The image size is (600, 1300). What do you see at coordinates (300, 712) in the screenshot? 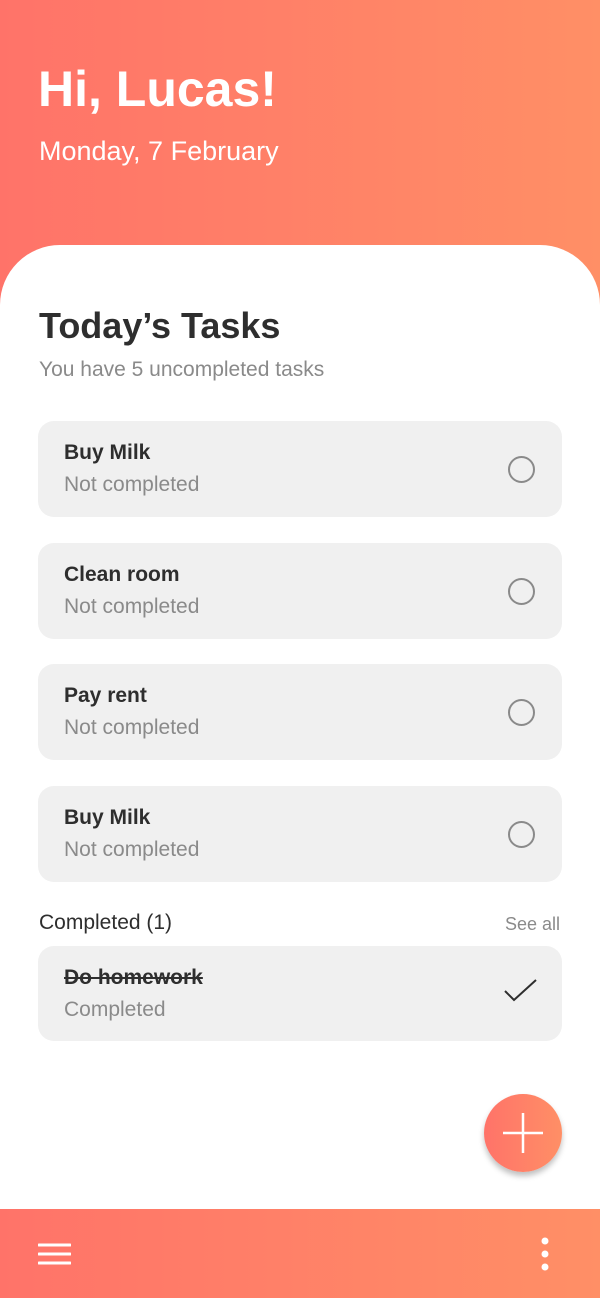
I see `task-card: Pay rent Not completed` at bounding box center [300, 712].